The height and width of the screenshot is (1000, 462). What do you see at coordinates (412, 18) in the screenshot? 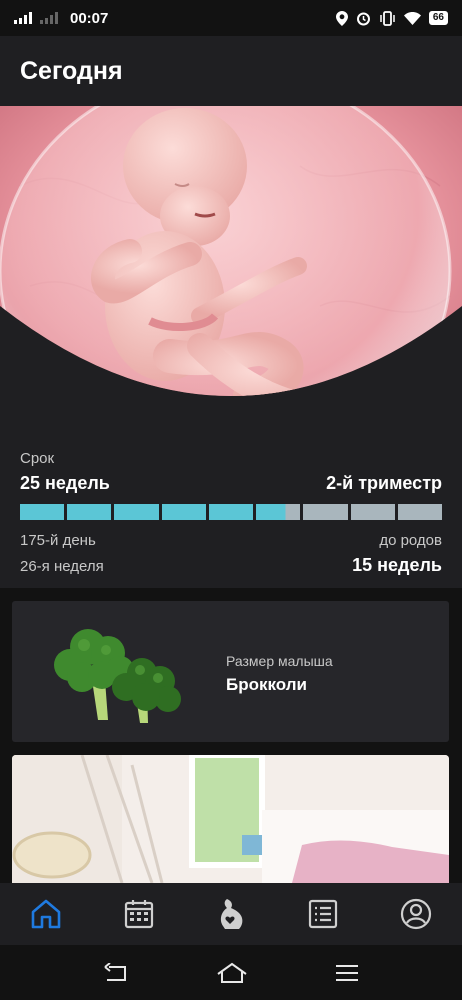
I see `wifi-icon` at bounding box center [412, 18].